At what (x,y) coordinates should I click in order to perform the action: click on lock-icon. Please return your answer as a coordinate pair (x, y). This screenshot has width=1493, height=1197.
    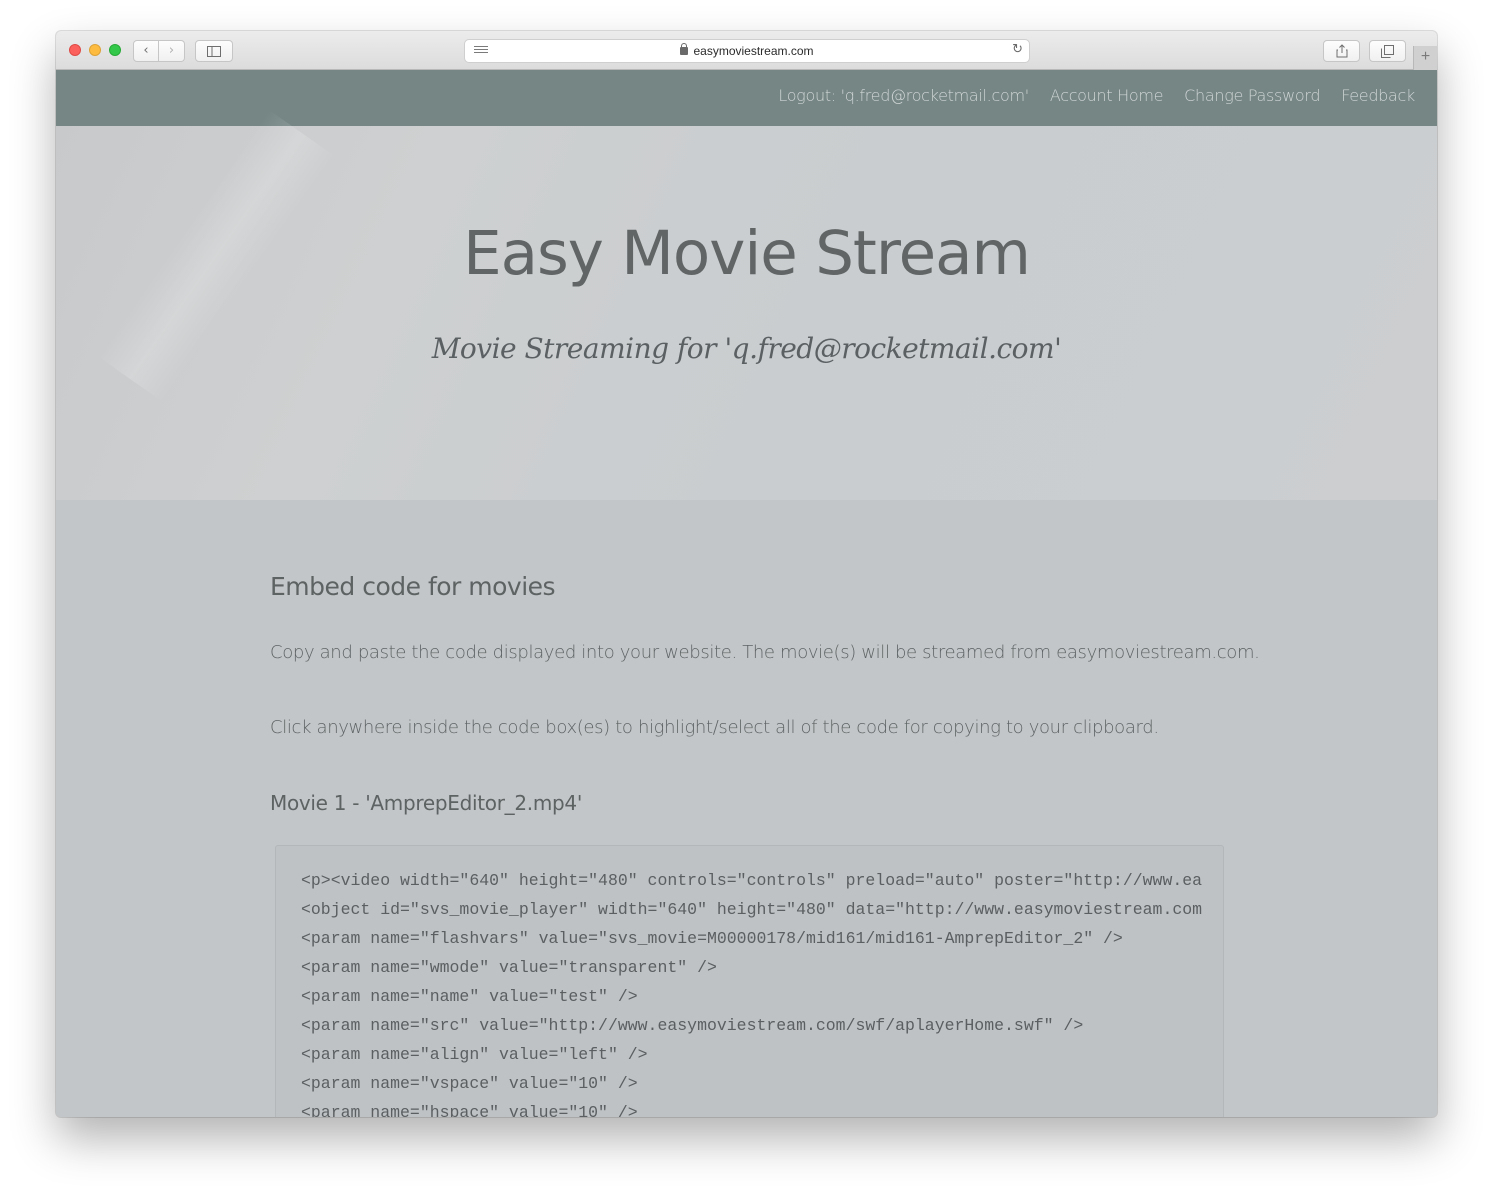
    Looking at the image, I should click on (684, 49).